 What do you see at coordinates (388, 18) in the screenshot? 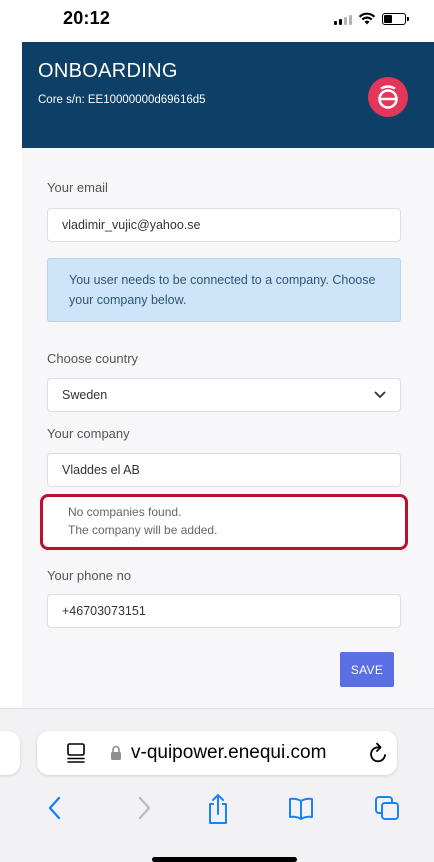
I see `battery-level` at bounding box center [388, 18].